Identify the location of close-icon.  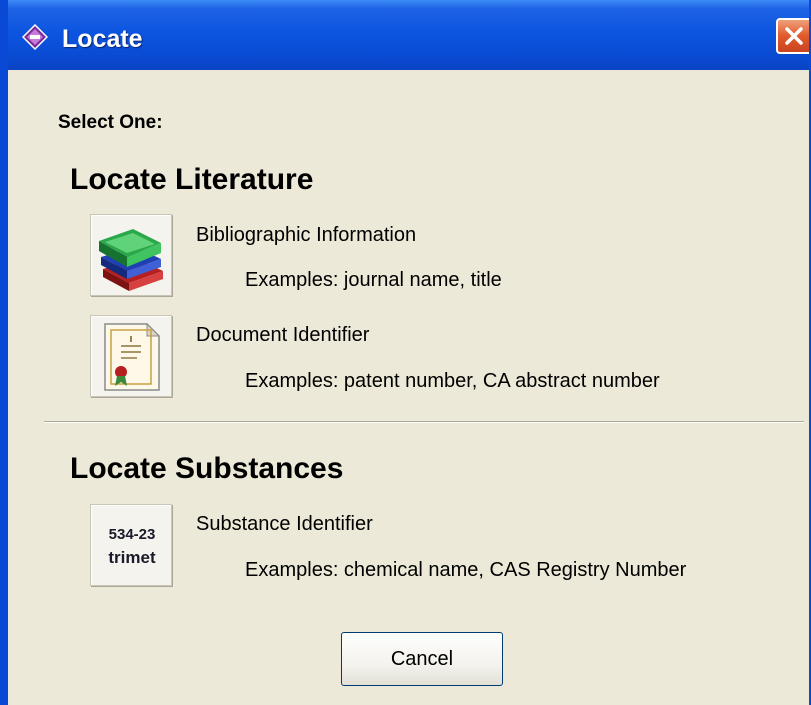
(794, 36).